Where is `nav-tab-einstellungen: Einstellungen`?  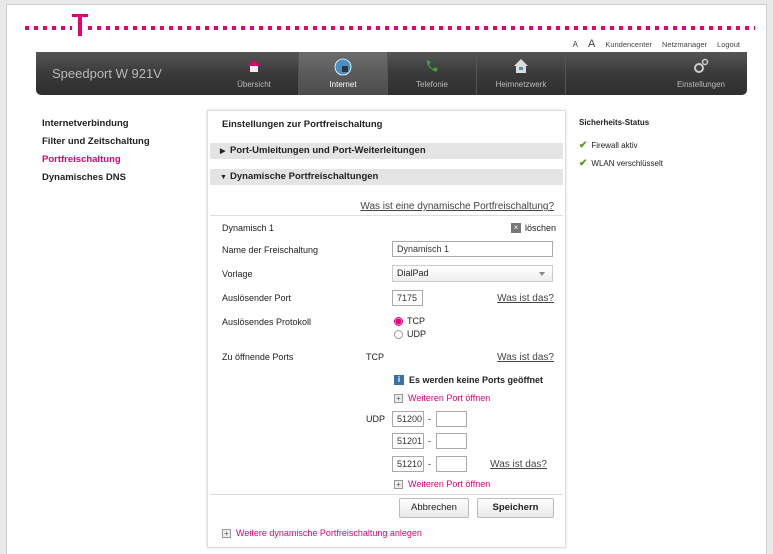 nav-tab-einstellungen: Einstellungen is located at coordinates (701, 73).